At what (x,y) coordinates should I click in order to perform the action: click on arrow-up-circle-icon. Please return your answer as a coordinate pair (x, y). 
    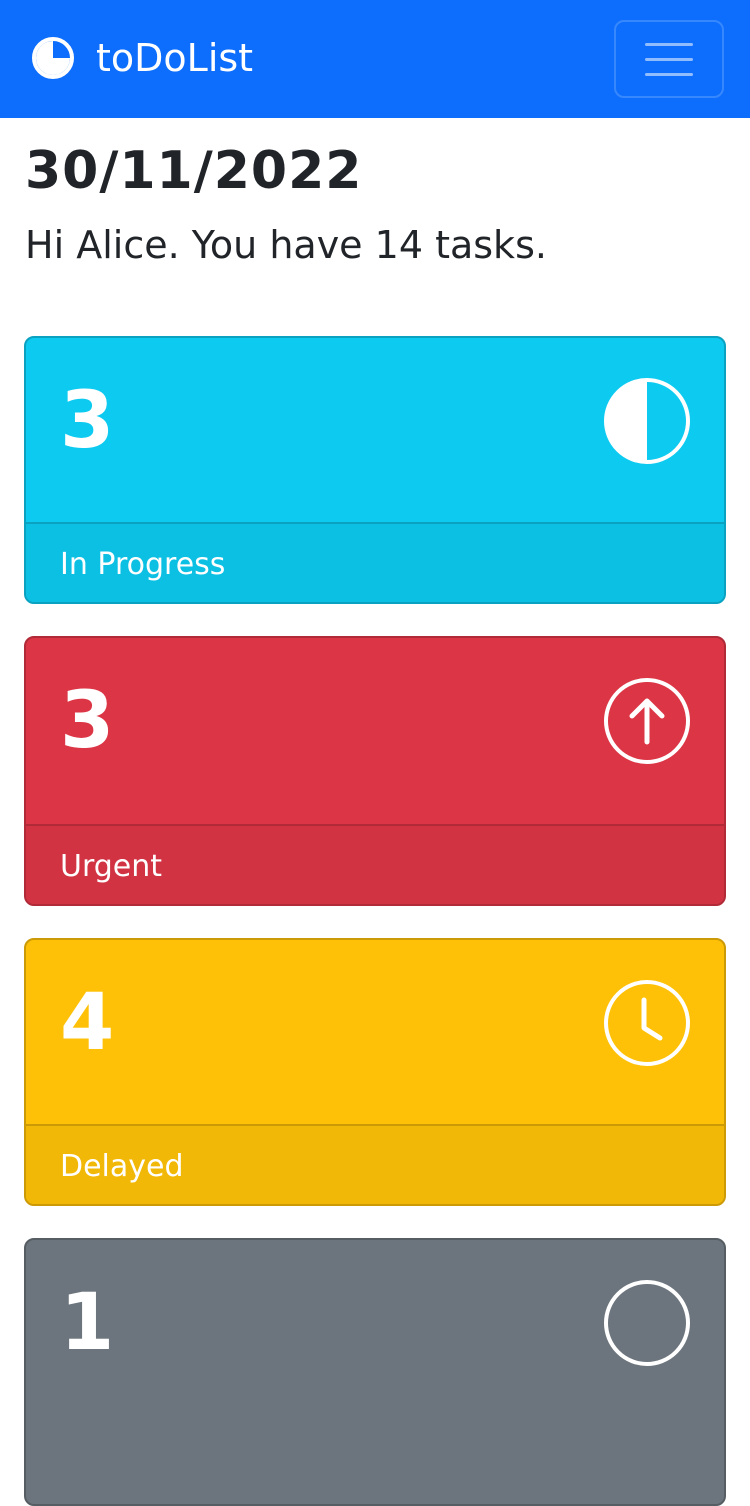
    Looking at the image, I should click on (647, 721).